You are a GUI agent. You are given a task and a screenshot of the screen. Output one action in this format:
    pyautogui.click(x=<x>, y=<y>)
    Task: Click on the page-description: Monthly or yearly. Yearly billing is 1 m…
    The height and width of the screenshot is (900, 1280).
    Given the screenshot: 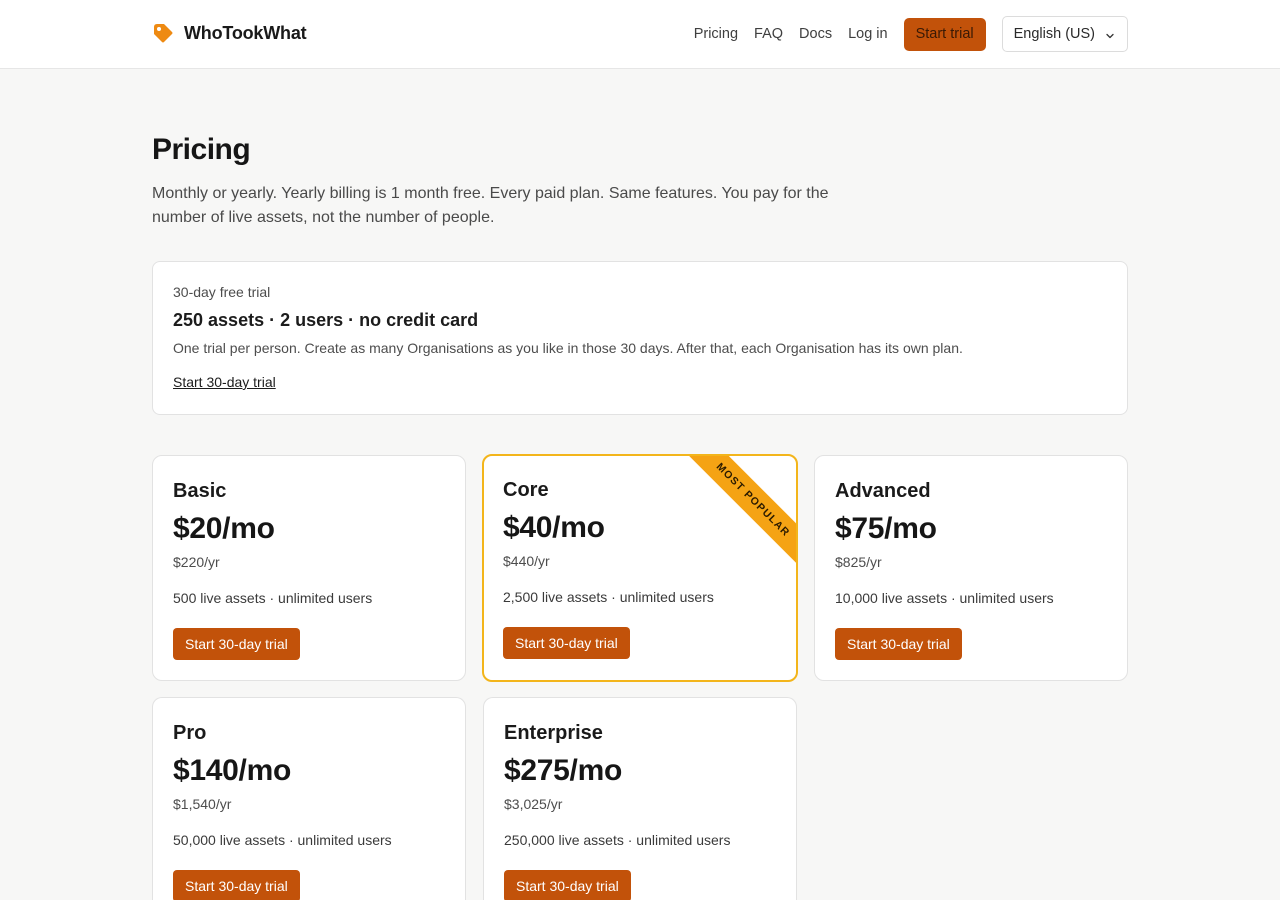 What is the action you would take?
    pyautogui.click(x=490, y=205)
    